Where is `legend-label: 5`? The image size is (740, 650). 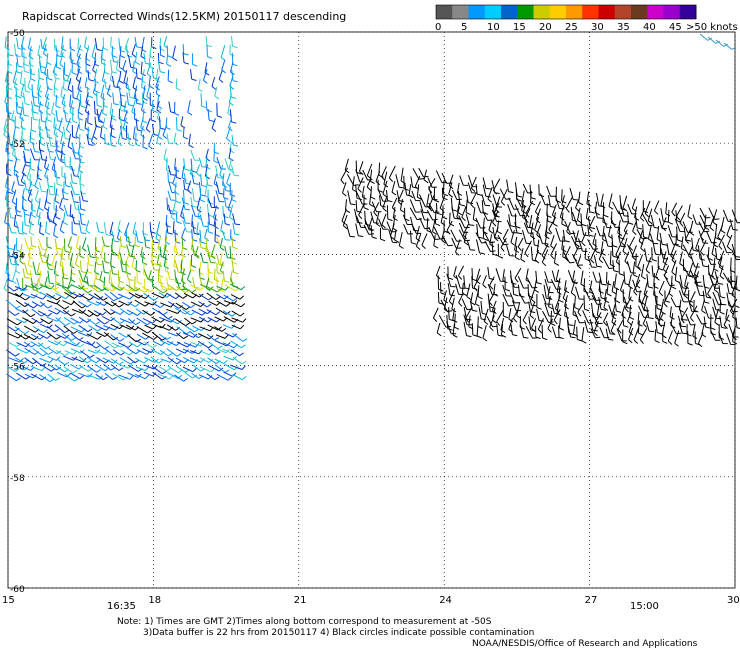
legend-label: 5 is located at coordinates (464, 27).